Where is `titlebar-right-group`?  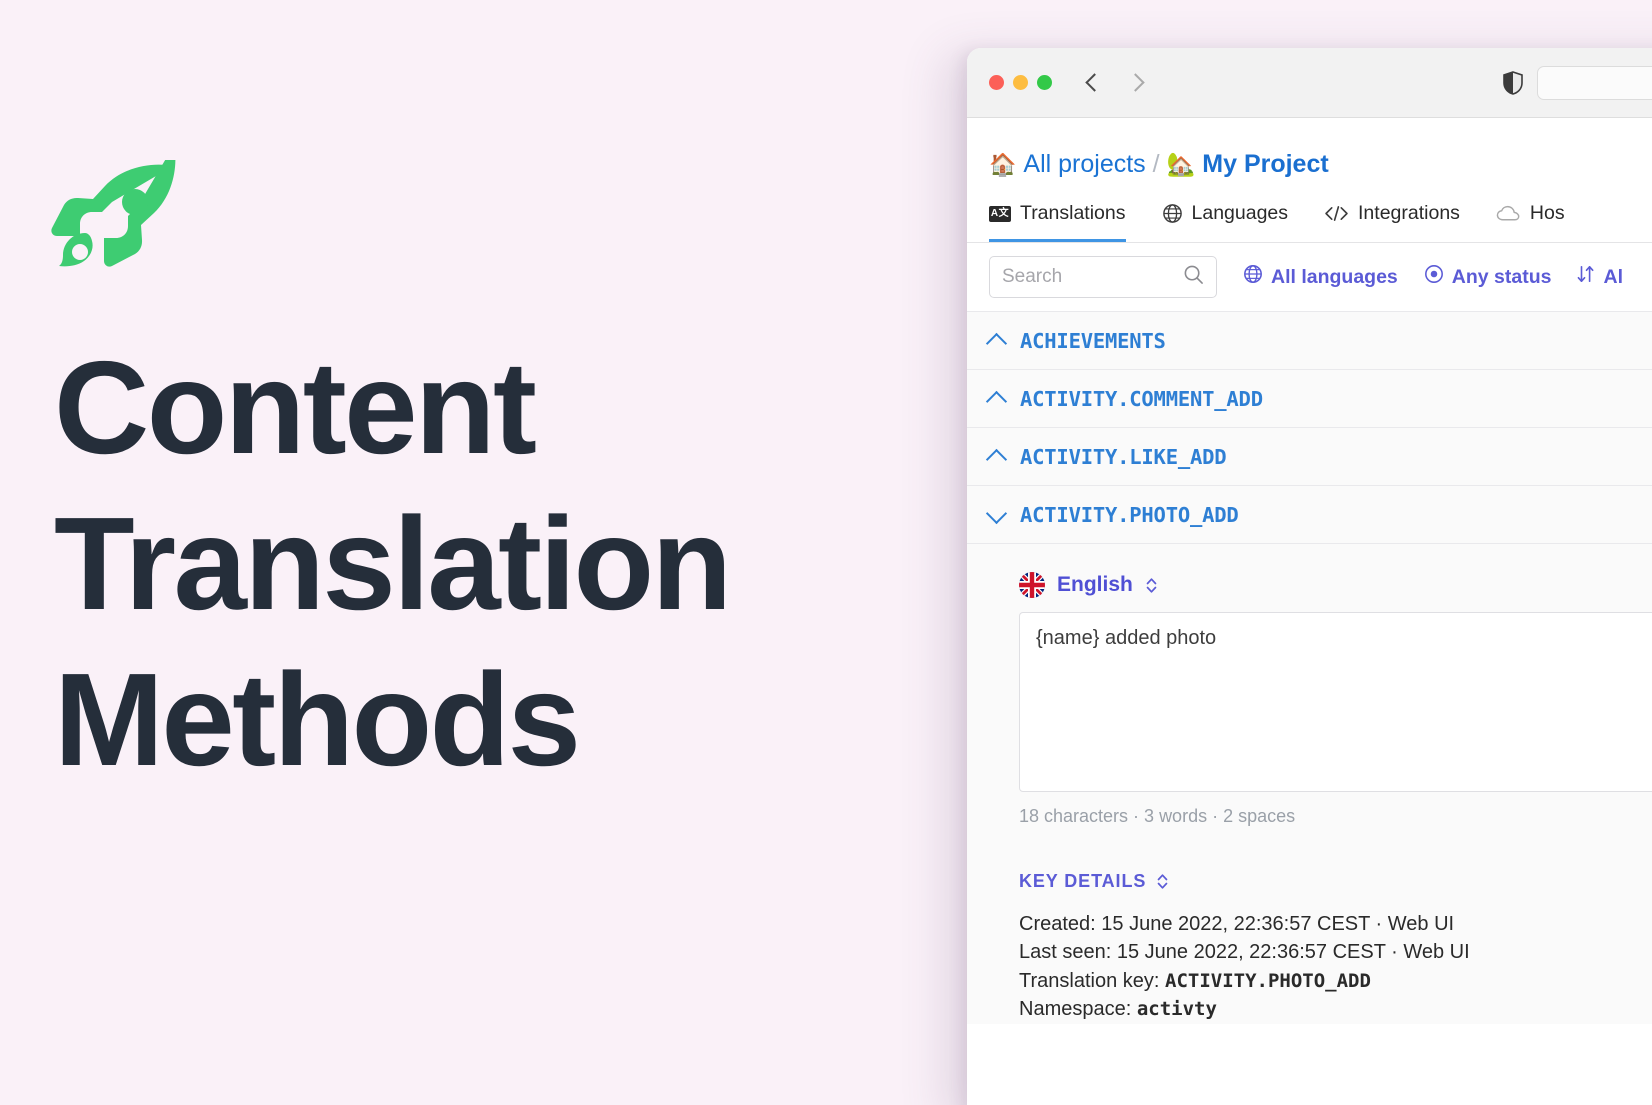 titlebar-right-group is located at coordinates (1577, 83).